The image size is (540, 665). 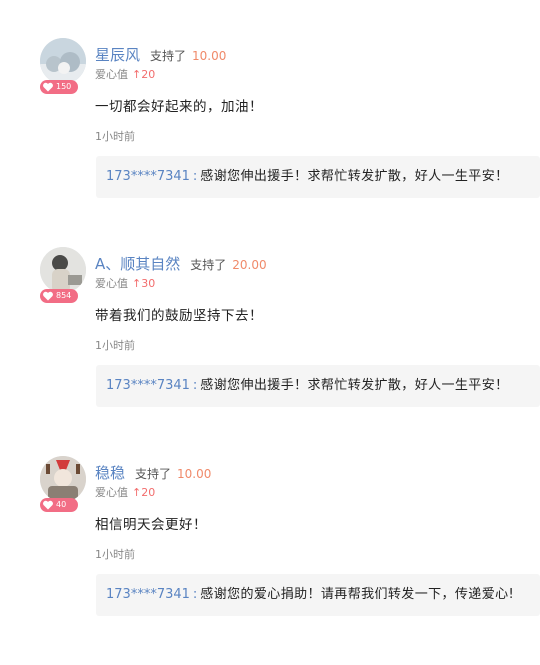 What do you see at coordinates (59, 296) in the screenshot?
I see `love-level-badge: 854` at bounding box center [59, 296].